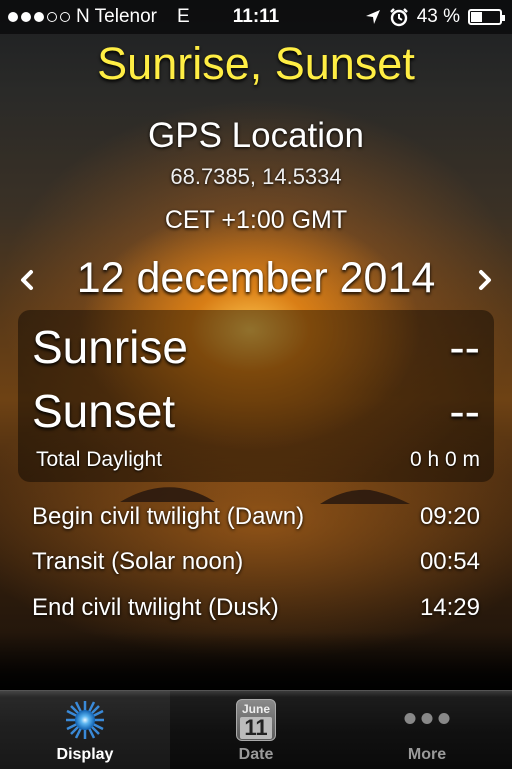 The height and width of the screenshot is (769, 512). Describe the element at coordinates (464, 347) in the screenshot. I see `sunrise-value: --` at that location.